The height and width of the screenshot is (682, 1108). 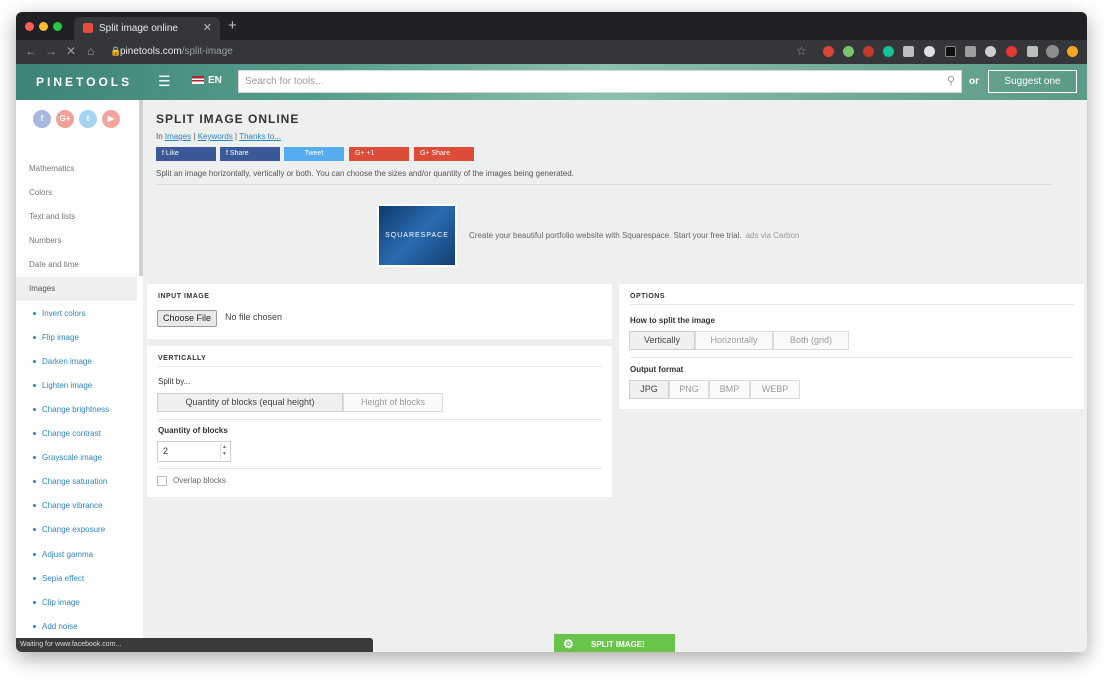 I want to click on facebook-share-button: f Share, so click(x=250, y=154).